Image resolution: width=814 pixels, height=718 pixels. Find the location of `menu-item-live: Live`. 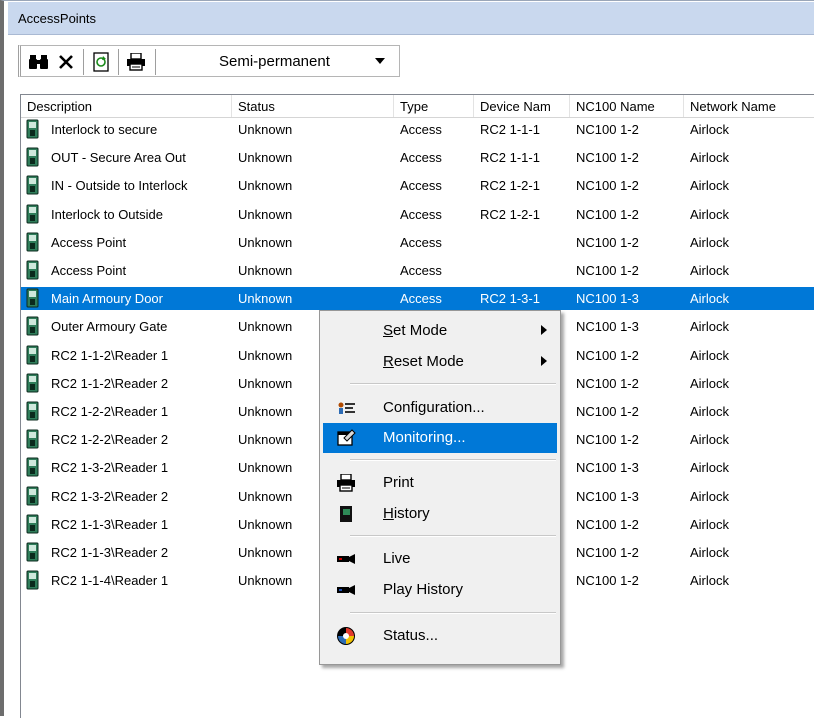

menu-item-live: Live is located at coordinates (440, 559).